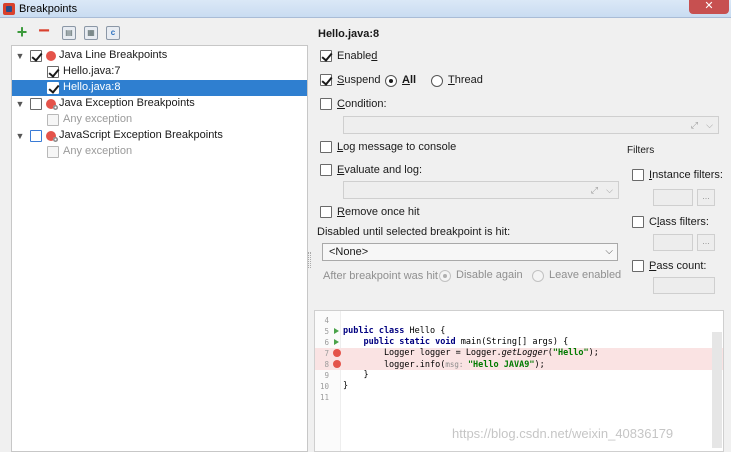 The height and width of the screenshot is (452, 731). I want to click on suspend-checkbox-box, so click(326, 80).